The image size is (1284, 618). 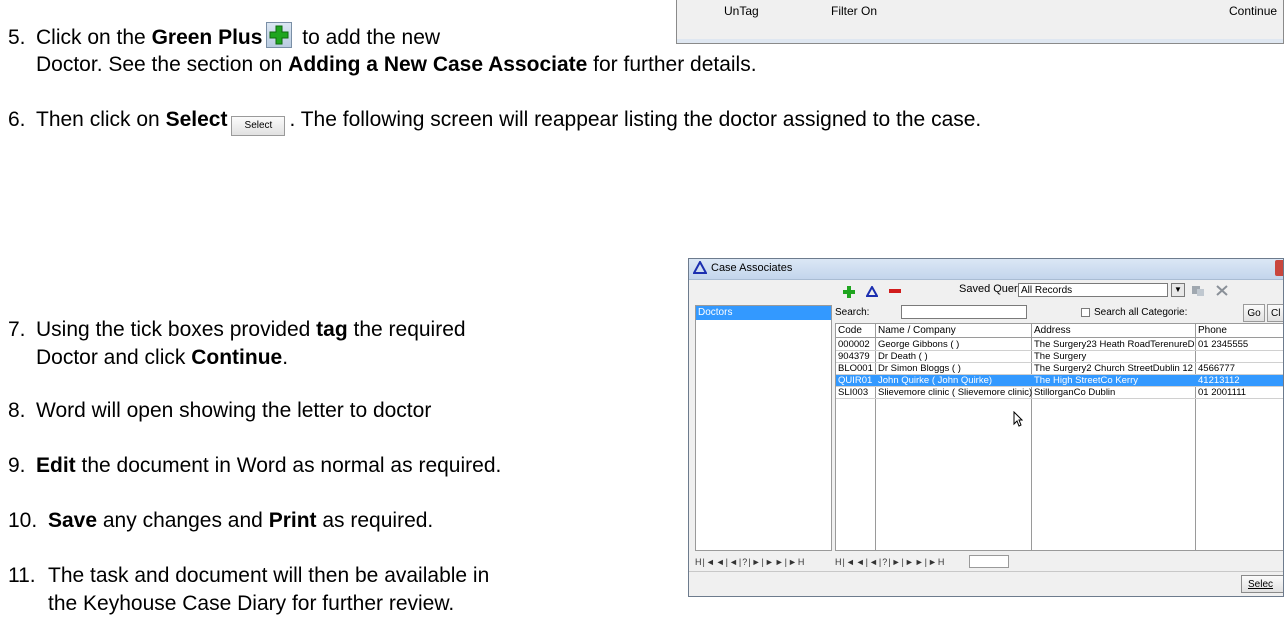 What do you see at coordinates (1093, 290) in the screenshot?
I see `saved-queries-select: All Records` at bounding box center [1093, 290].